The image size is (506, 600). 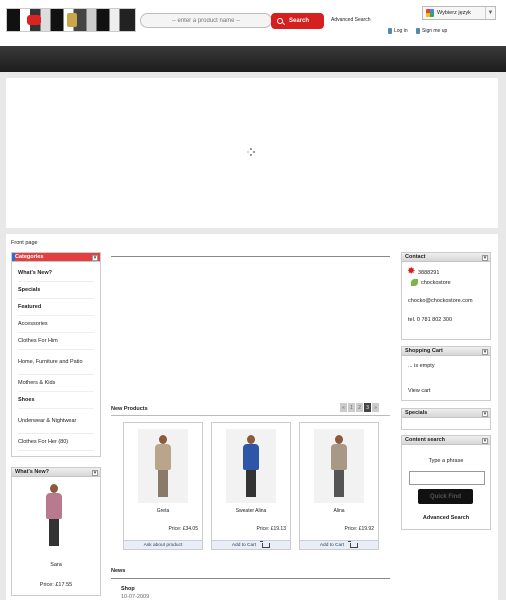 I want to click on language-selector: Wybierz język ▼, so click(x=459, y=13).